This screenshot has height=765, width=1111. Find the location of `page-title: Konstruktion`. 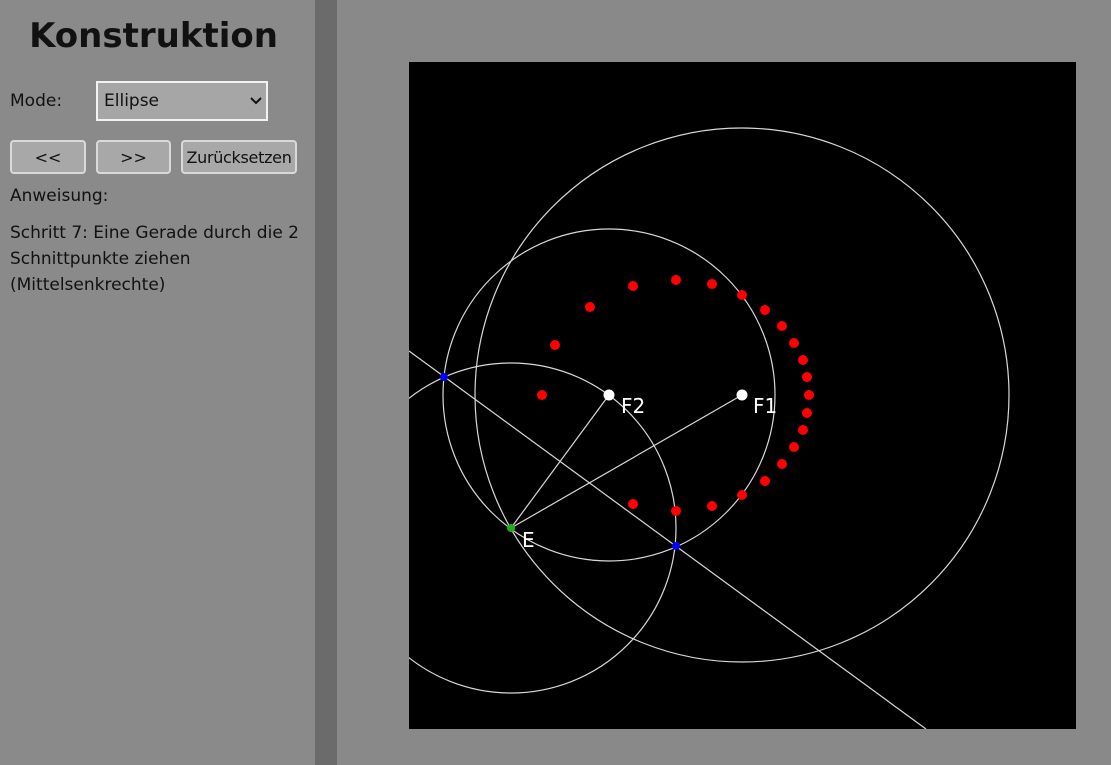

page-title: Konstruktion is located at coordinates (153, 36).